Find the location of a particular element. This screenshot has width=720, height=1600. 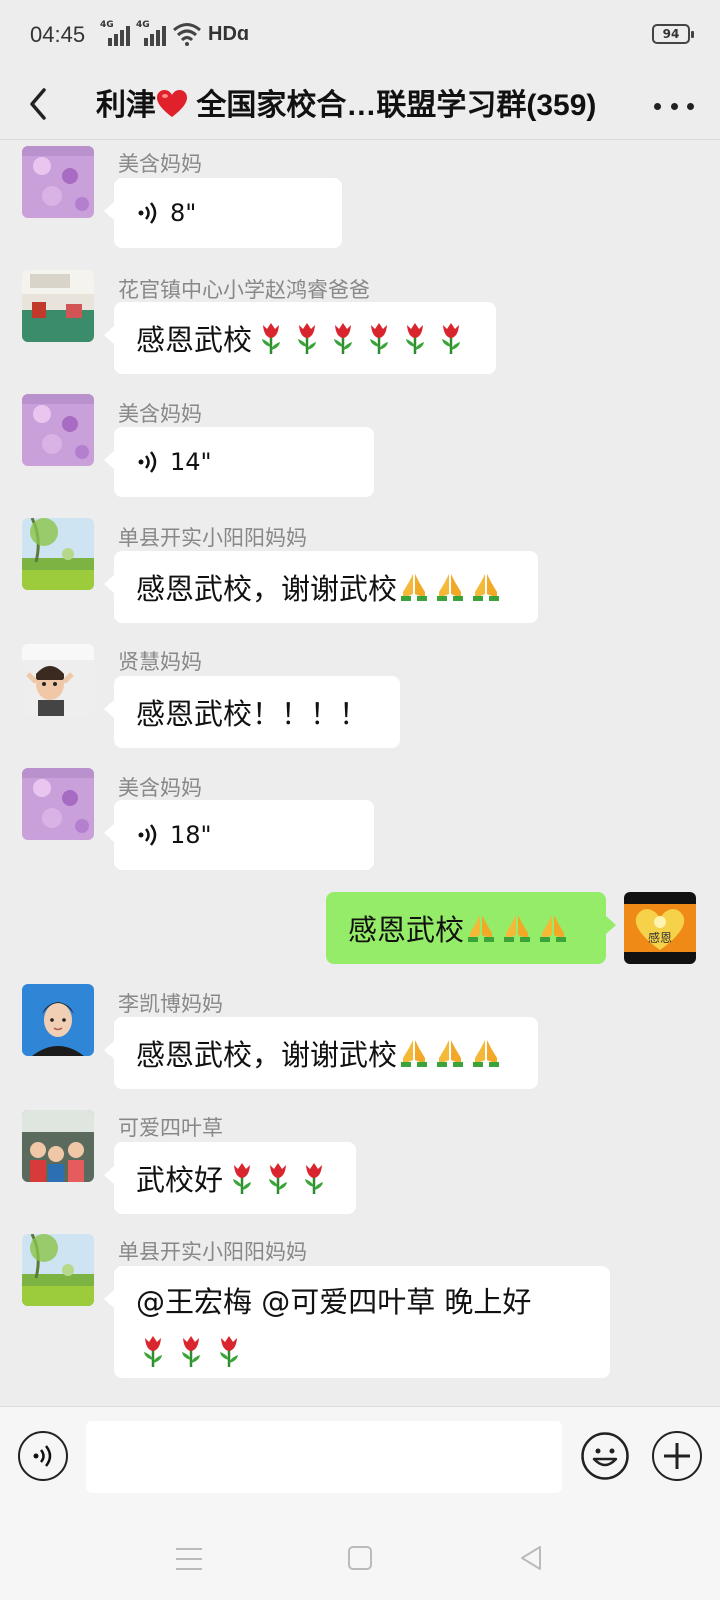

hd-voice-label: HDɑ is located at coordinates (229, 33).